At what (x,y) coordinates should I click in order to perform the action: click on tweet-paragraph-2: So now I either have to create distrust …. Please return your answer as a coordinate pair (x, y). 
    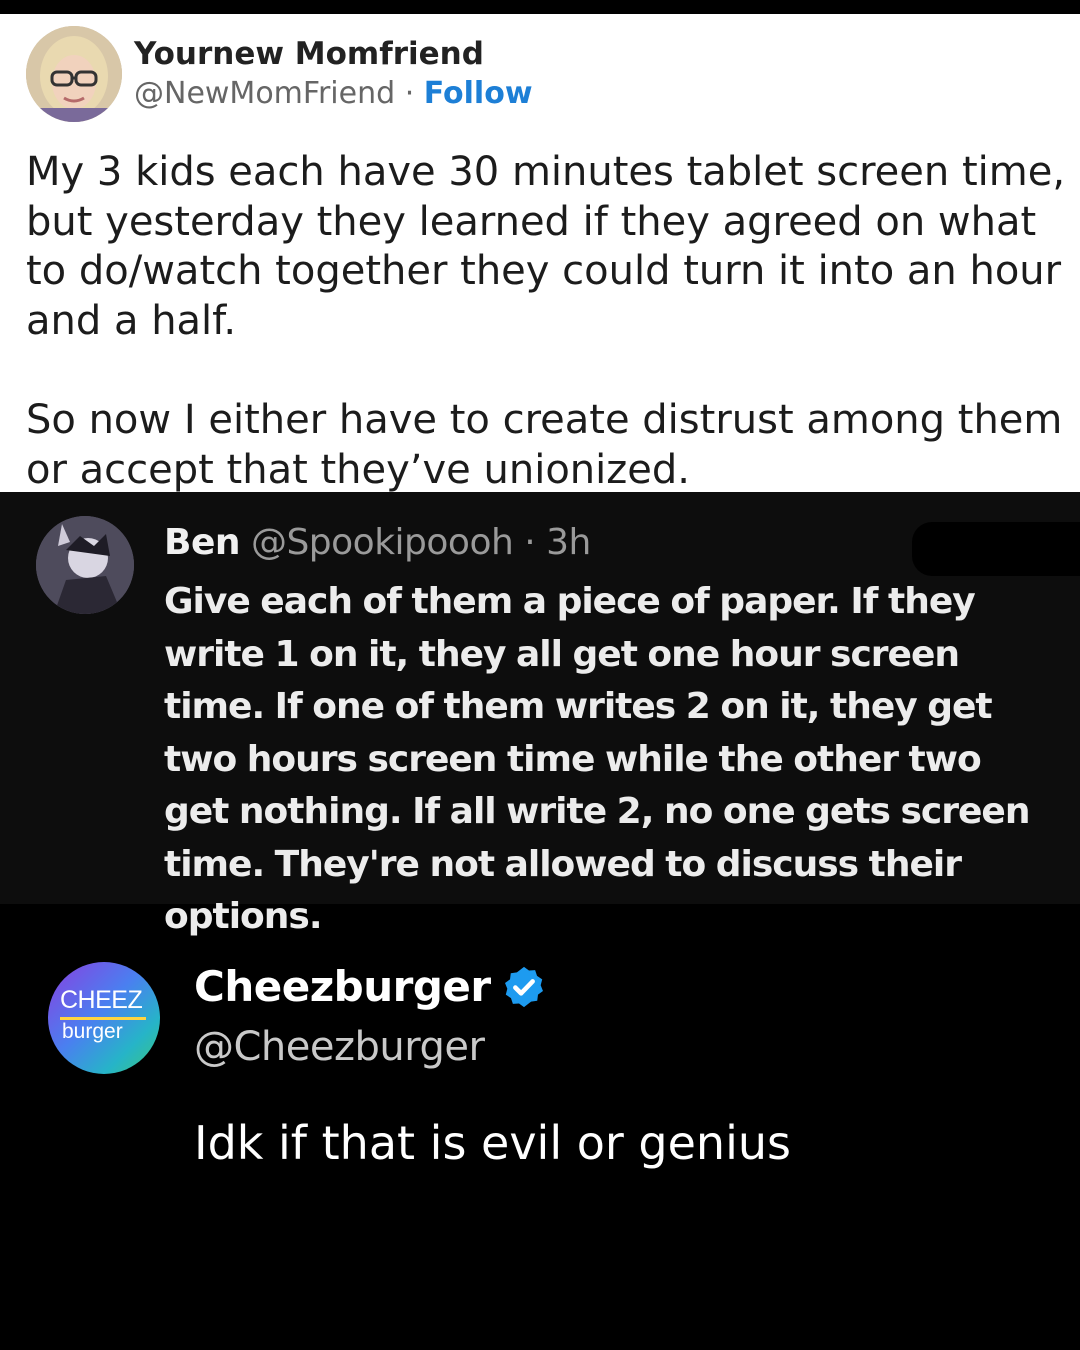
    Looking at the image, I should click on (544, 445).